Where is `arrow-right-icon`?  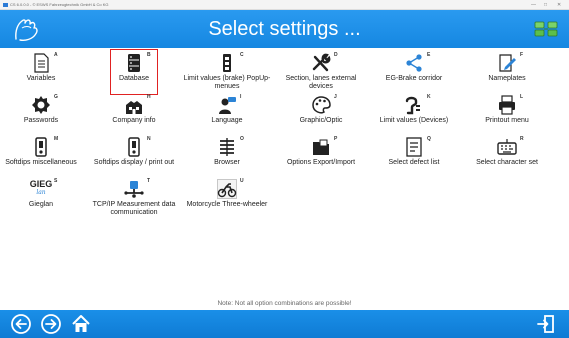
arrow-right-icon is located at coordinates (51, 324).